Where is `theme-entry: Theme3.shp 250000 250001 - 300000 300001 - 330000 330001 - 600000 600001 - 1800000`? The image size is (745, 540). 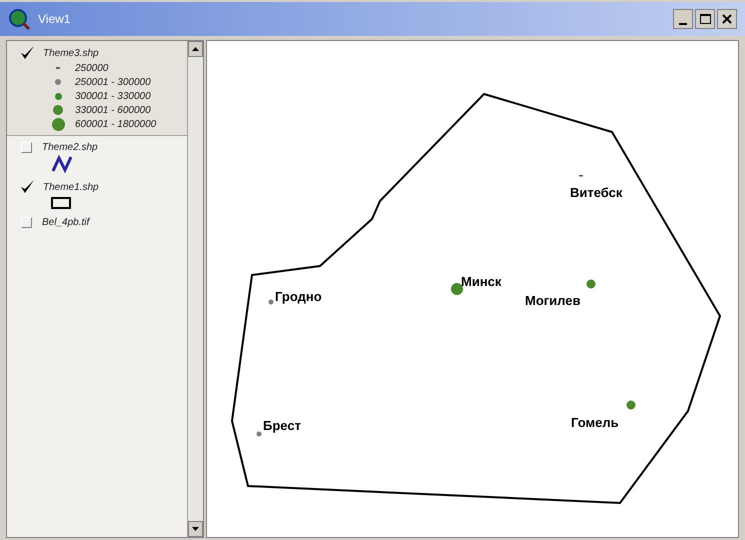
theme-entry: Theme3.shp 250000 250001 - 300000 300001 - 330000 330001 - 600000 600001 - 1800000 is located at coordinates (97, 88).